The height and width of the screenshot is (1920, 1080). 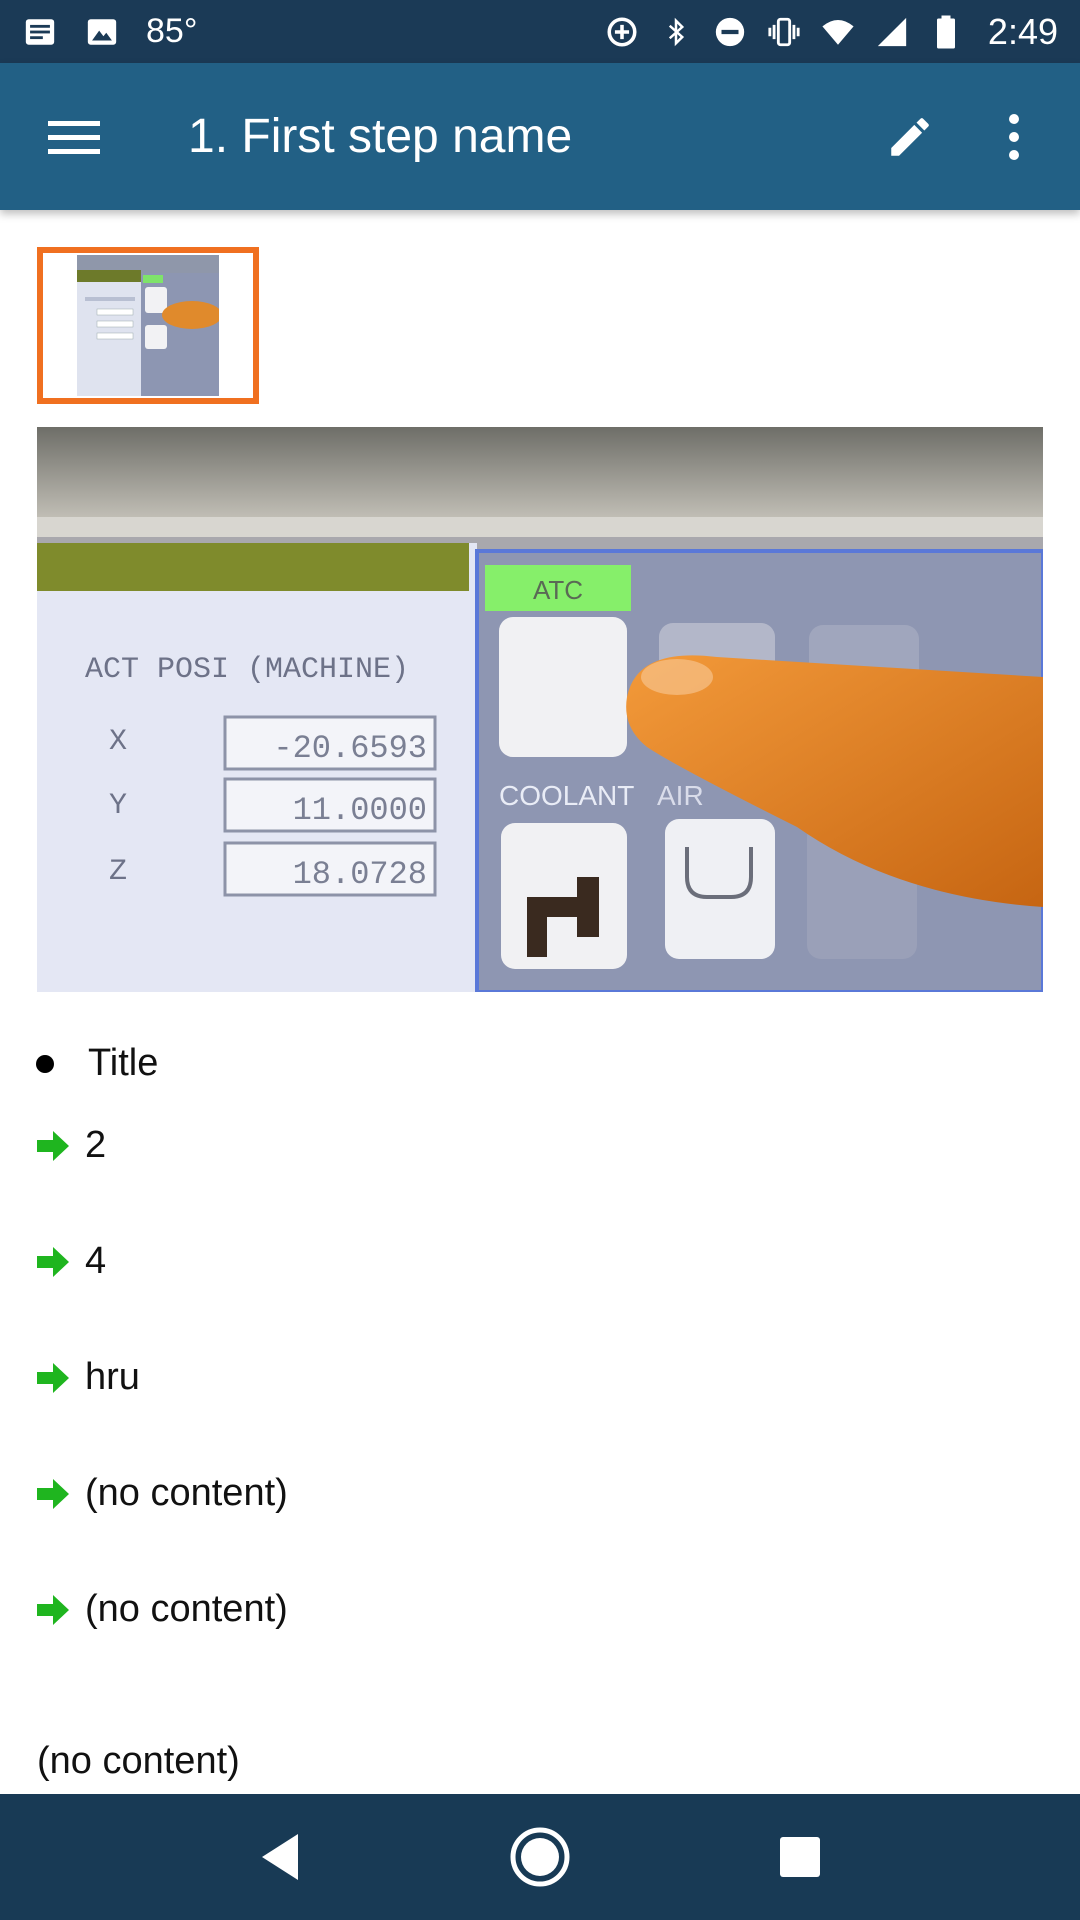 What do you see at coordinates (247, 670) in the screenshot?
I see `photo-label-act-posi: ACT POSI (MACHINE)` at bounding box center [247, 670].